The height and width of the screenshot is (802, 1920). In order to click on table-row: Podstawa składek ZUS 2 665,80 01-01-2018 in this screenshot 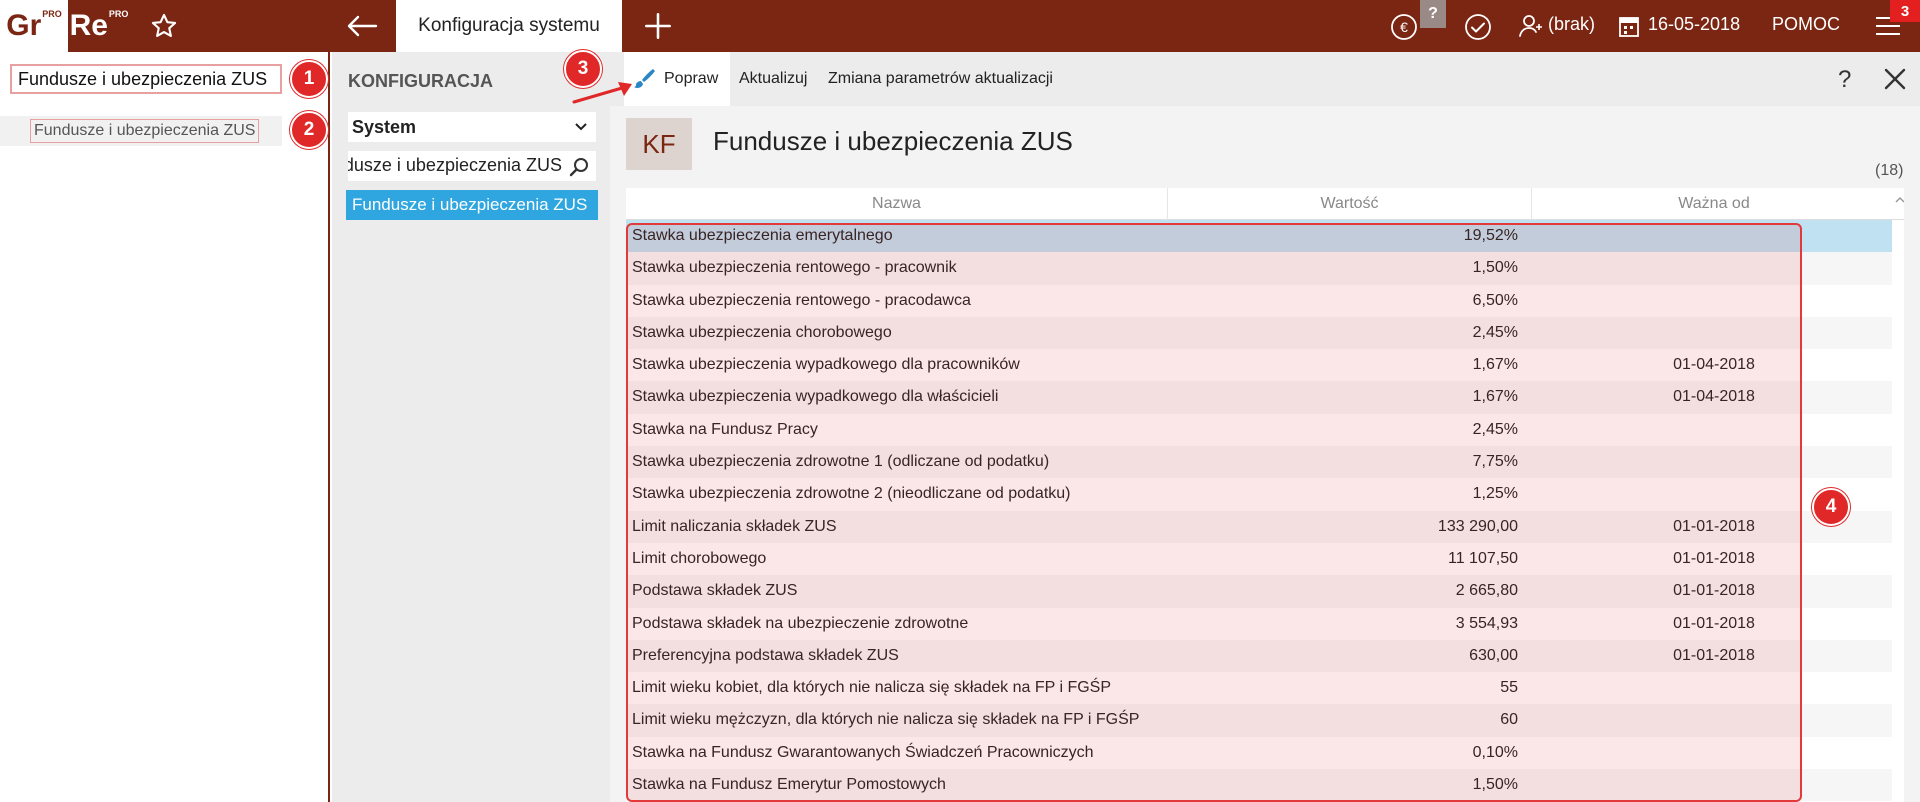, I will do `click(1259, 591)`.